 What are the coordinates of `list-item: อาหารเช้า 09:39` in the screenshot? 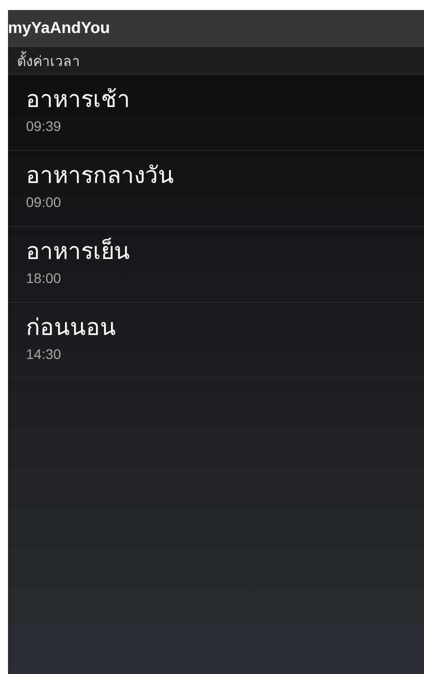 It's located at (216, 113).